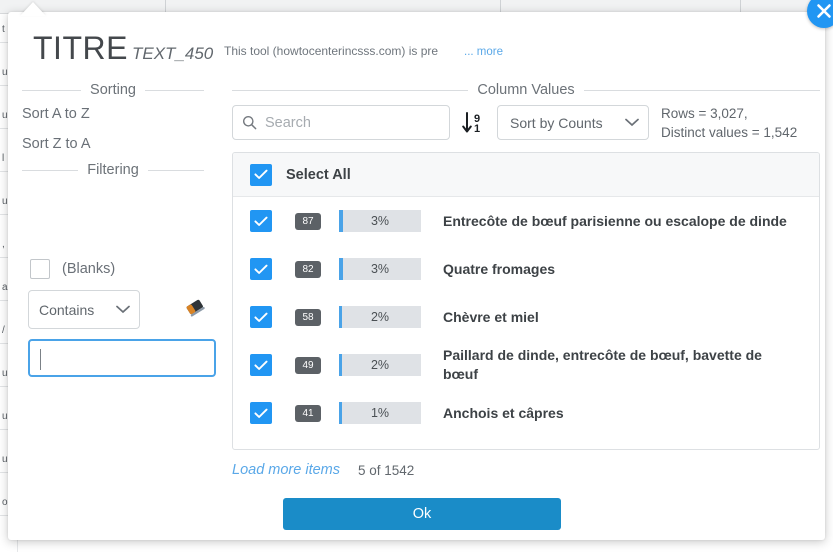 This screenshot has width=833, height=552. I want to click on value-label: Anchois et câpres, so click(503, 412).